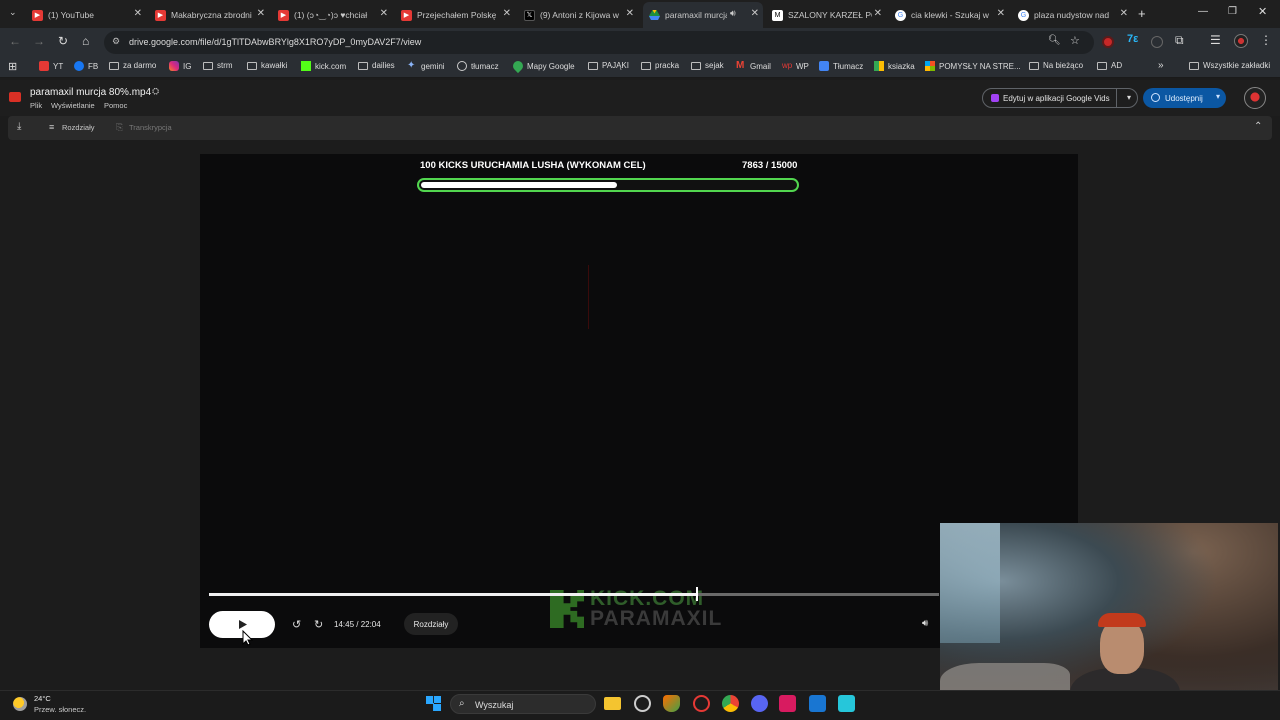 This screenshot has height=720, width=1280. Describe the element at coordinates (155, 91) in the screenshot. I see `shared-drive-icon: ⛭` at that location.